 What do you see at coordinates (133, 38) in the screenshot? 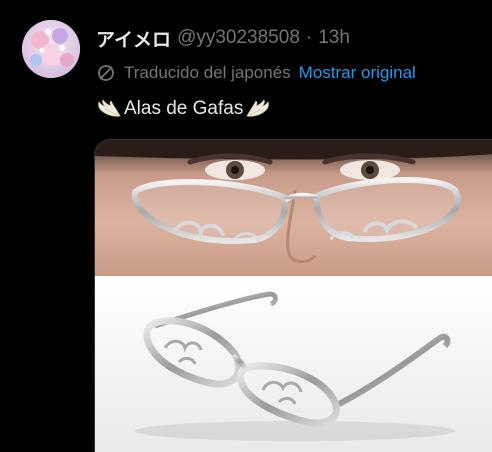
I see `display-name: アイメロ` at bounding box center [133, 38].